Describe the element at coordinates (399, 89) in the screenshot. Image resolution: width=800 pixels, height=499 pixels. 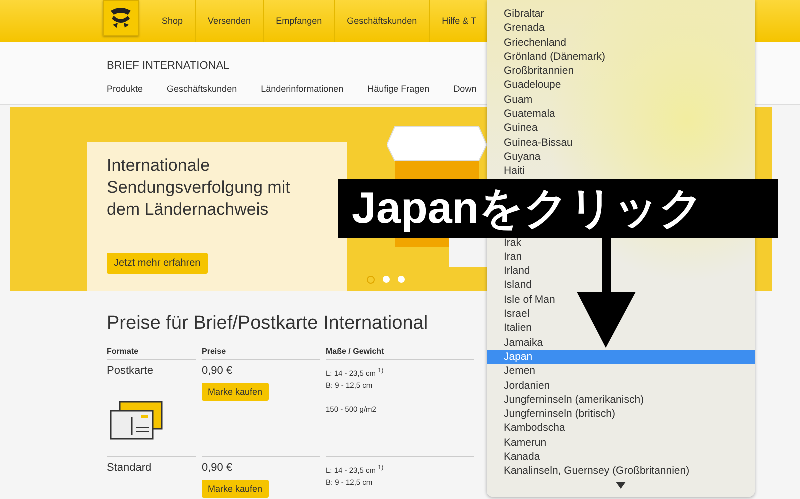
I see `subnav-link: Häufige Fragen` at that location.